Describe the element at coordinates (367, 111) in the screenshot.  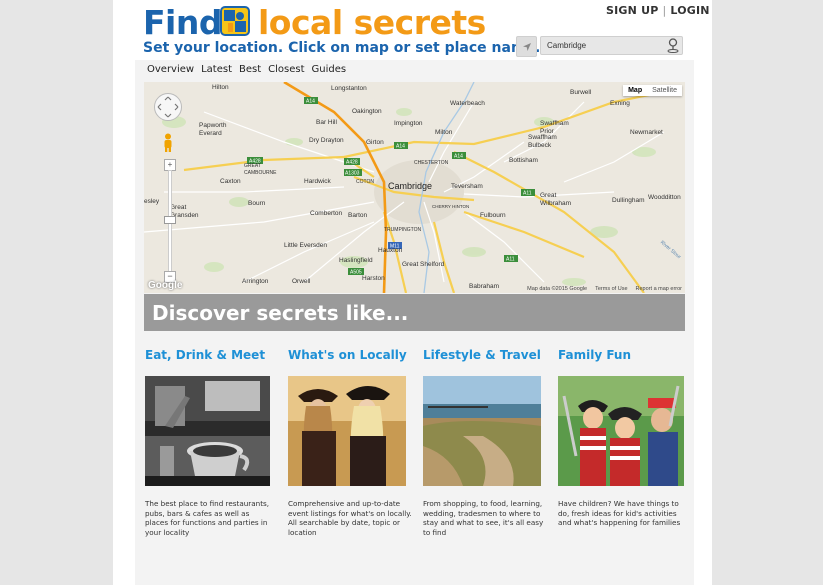
I see `place-oakington: Oakington` at that location.